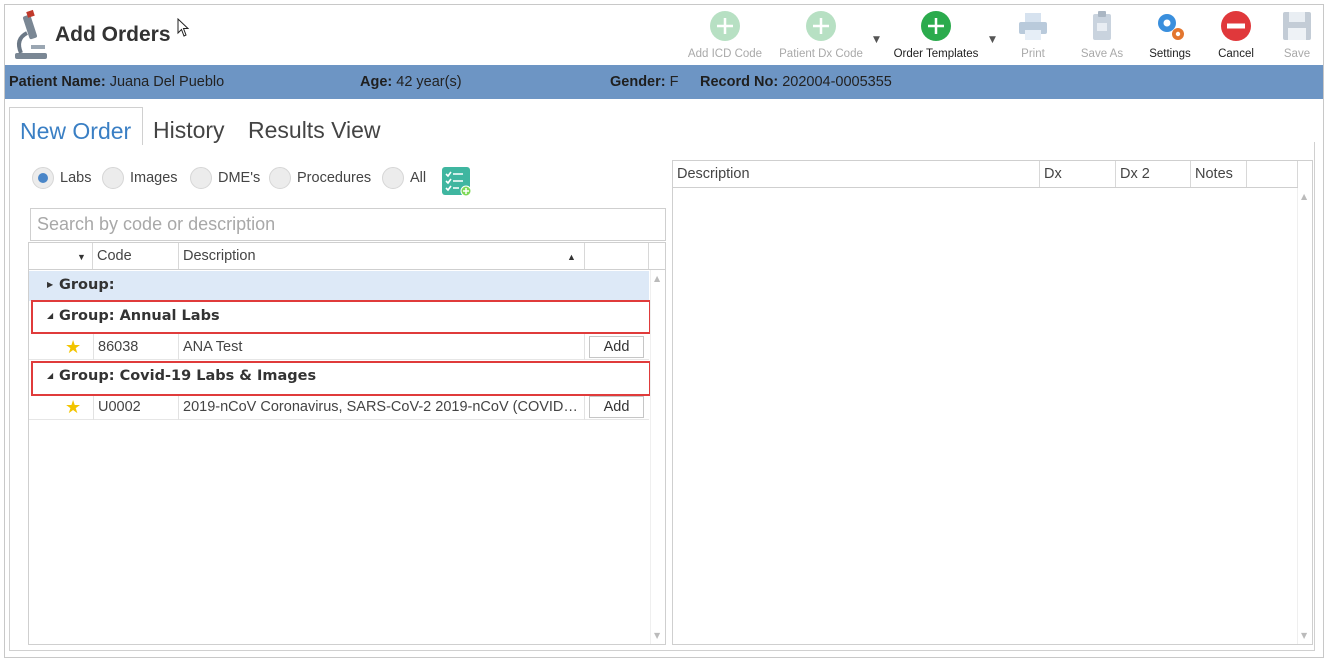 The width and height of the screenshot is (1326, 662). I want to click on patient-gender-value: F, so click(674, 82).